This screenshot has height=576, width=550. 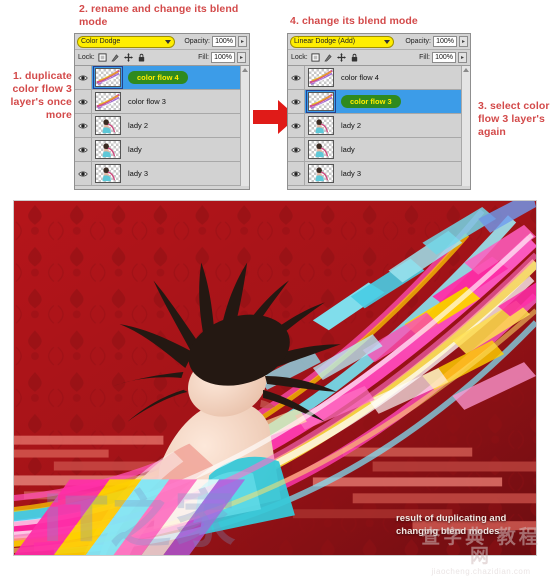 I want to click on annotation-step-2: 2. rename and change its blend mode, so click(x=159, y=15).